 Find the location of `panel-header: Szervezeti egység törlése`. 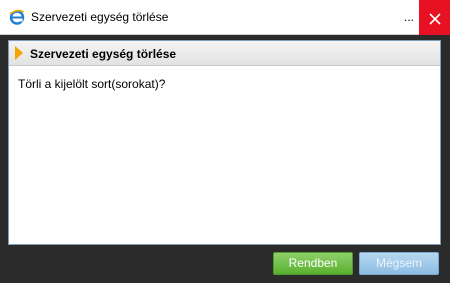

panel-header: Szervezeti egység törlése is located at coordinates (224, 53).